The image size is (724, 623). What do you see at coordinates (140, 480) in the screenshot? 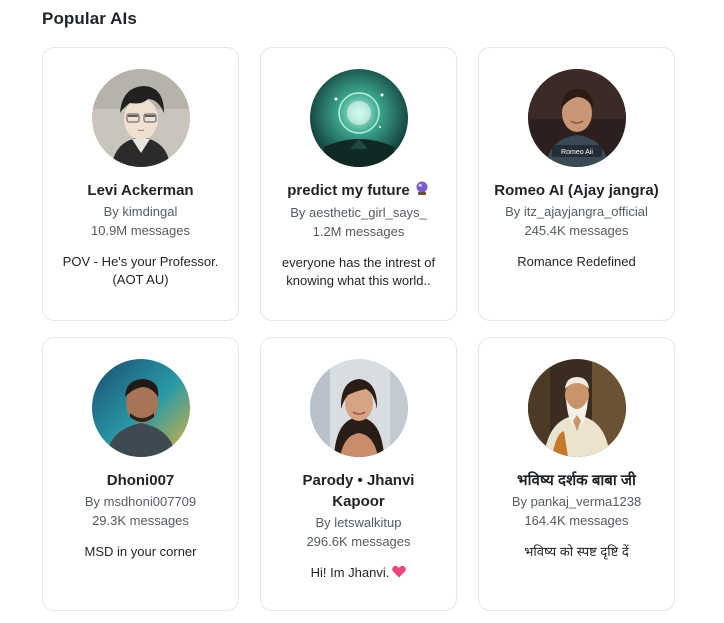
I see `ai-name: Dhoni007` at bounding box center [140, 480].